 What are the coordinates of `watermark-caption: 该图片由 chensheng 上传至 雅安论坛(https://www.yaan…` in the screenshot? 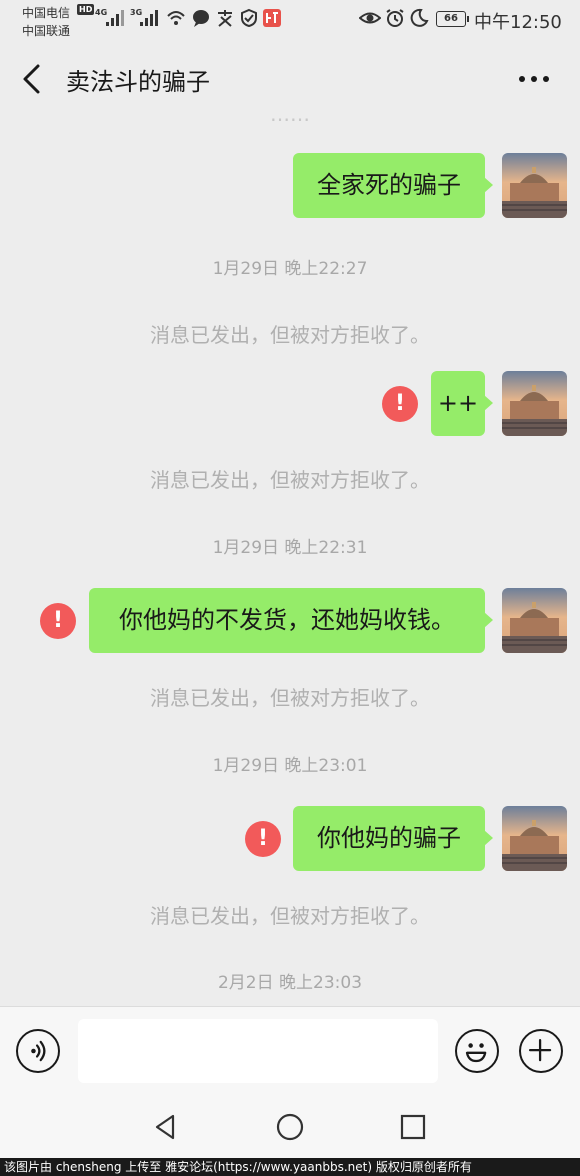 It's located at (290, 1167).